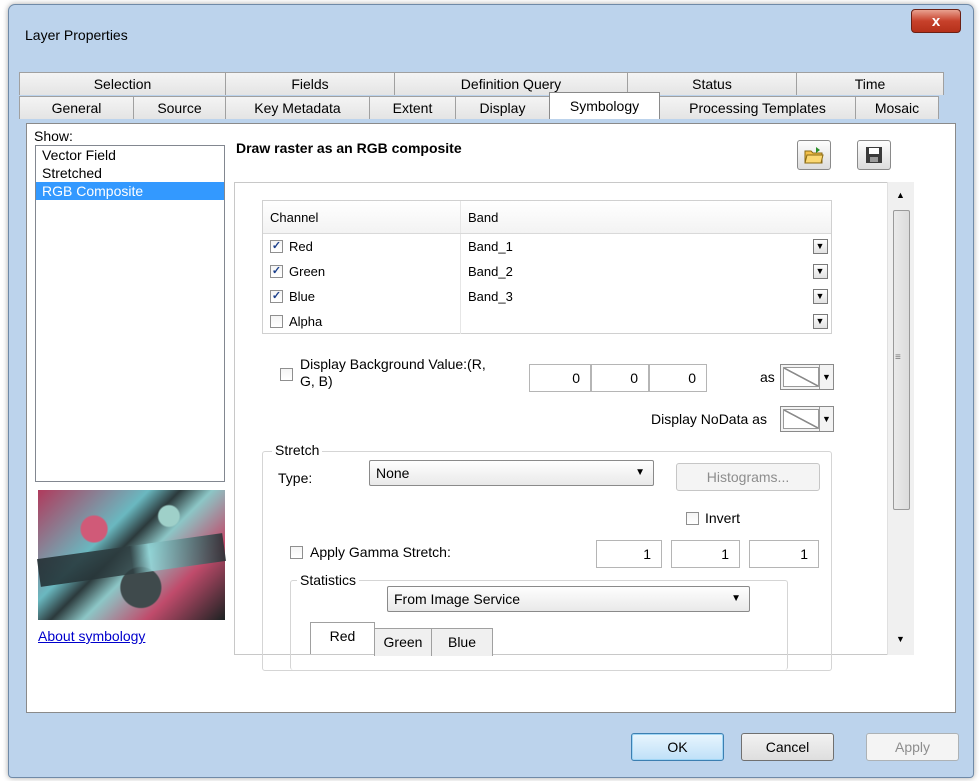 The image size is (980, 781). I want to click on tab-display: Display, so click(502, 107).